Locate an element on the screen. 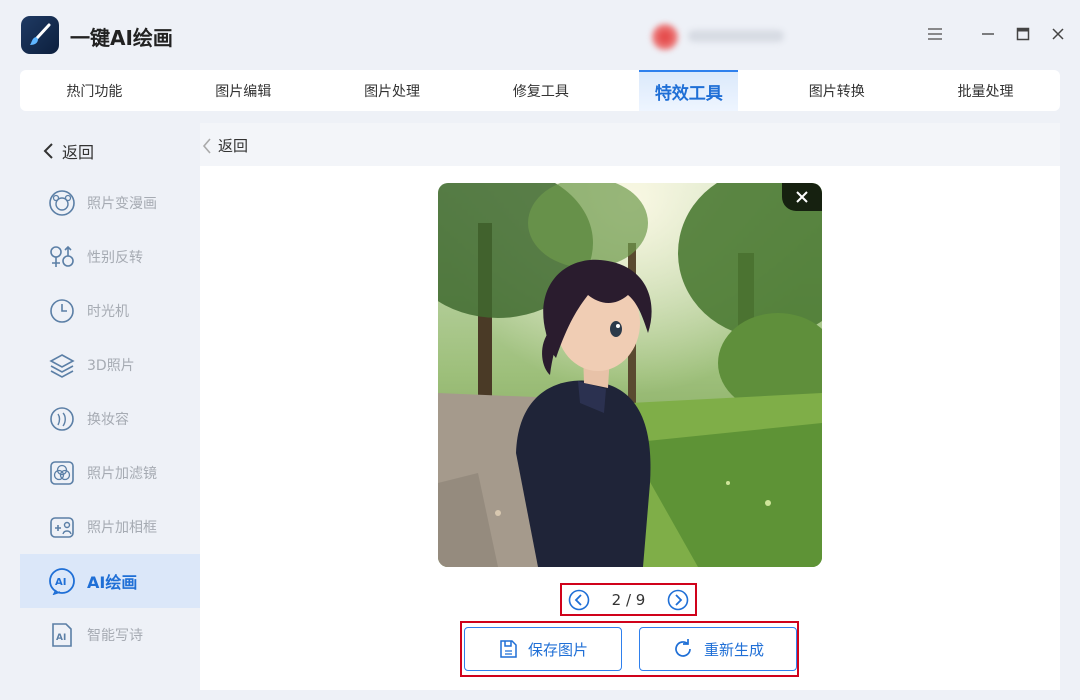  sidebar-item-label: 换妆容 is located at coordinates (108, 420).